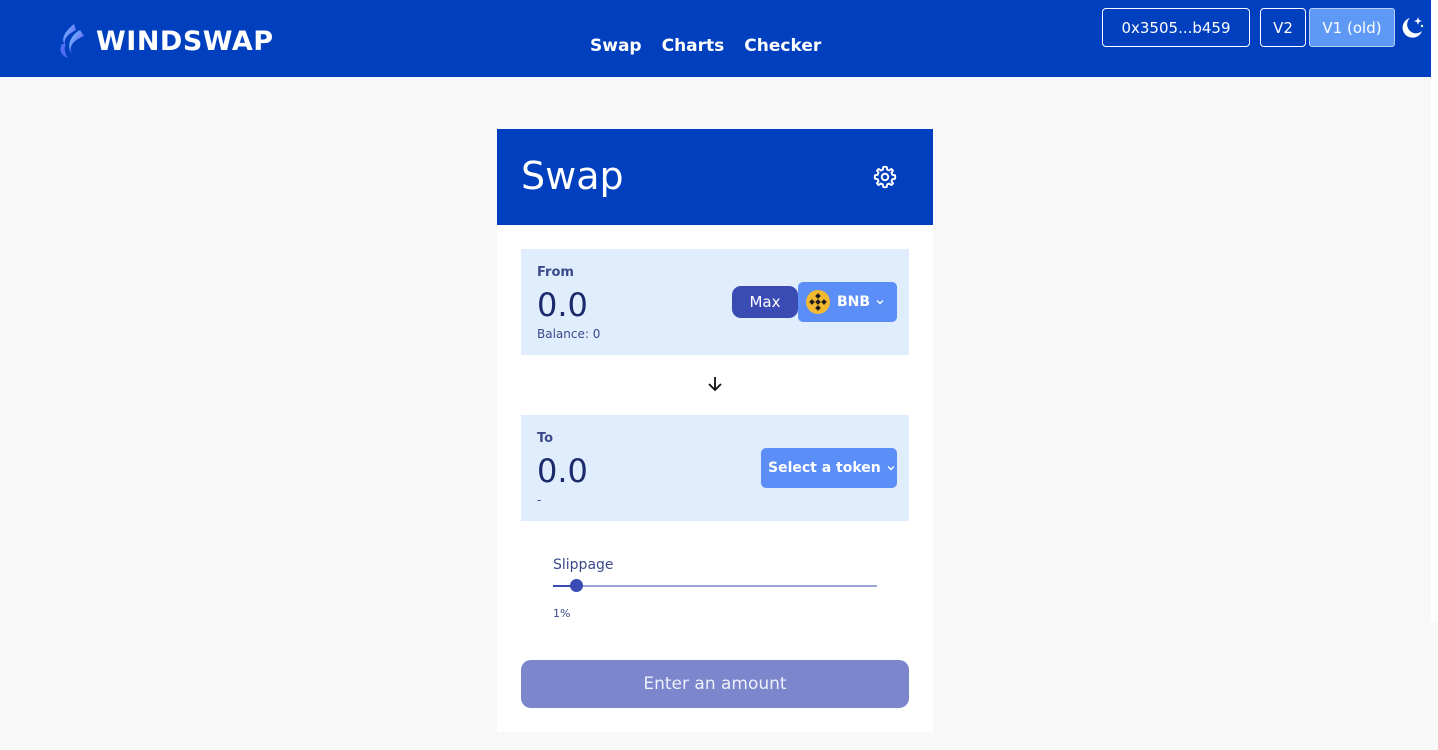  Describe the element at coordinates (555, 272) in the screenshot. I see `from-label: From` at that location.